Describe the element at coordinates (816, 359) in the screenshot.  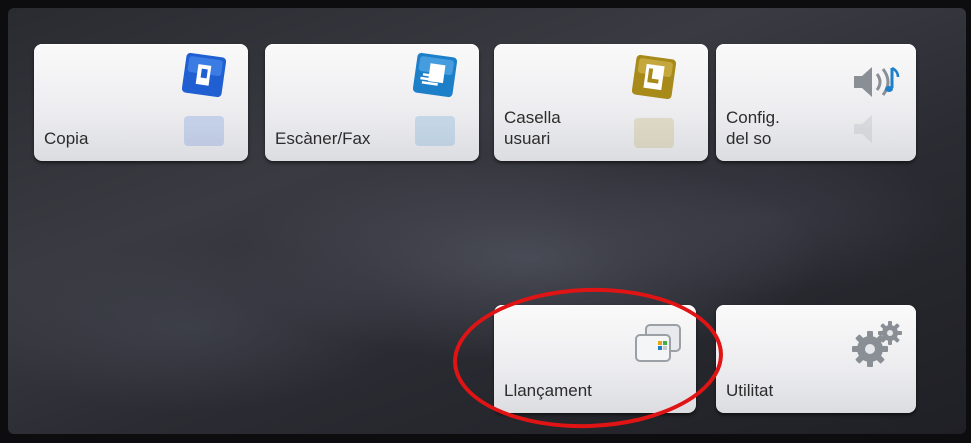
I see `utility-button: Utilitat` at that location.